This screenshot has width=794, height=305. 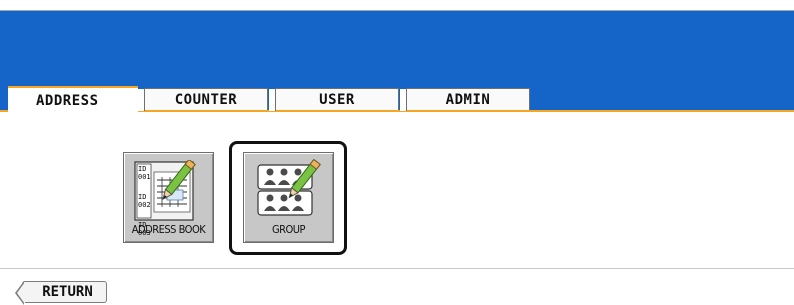 What do you see at coordinates (337, 99) in the screenshot?
I see `tab-user-label: USER` at bounding box center [337, 99].